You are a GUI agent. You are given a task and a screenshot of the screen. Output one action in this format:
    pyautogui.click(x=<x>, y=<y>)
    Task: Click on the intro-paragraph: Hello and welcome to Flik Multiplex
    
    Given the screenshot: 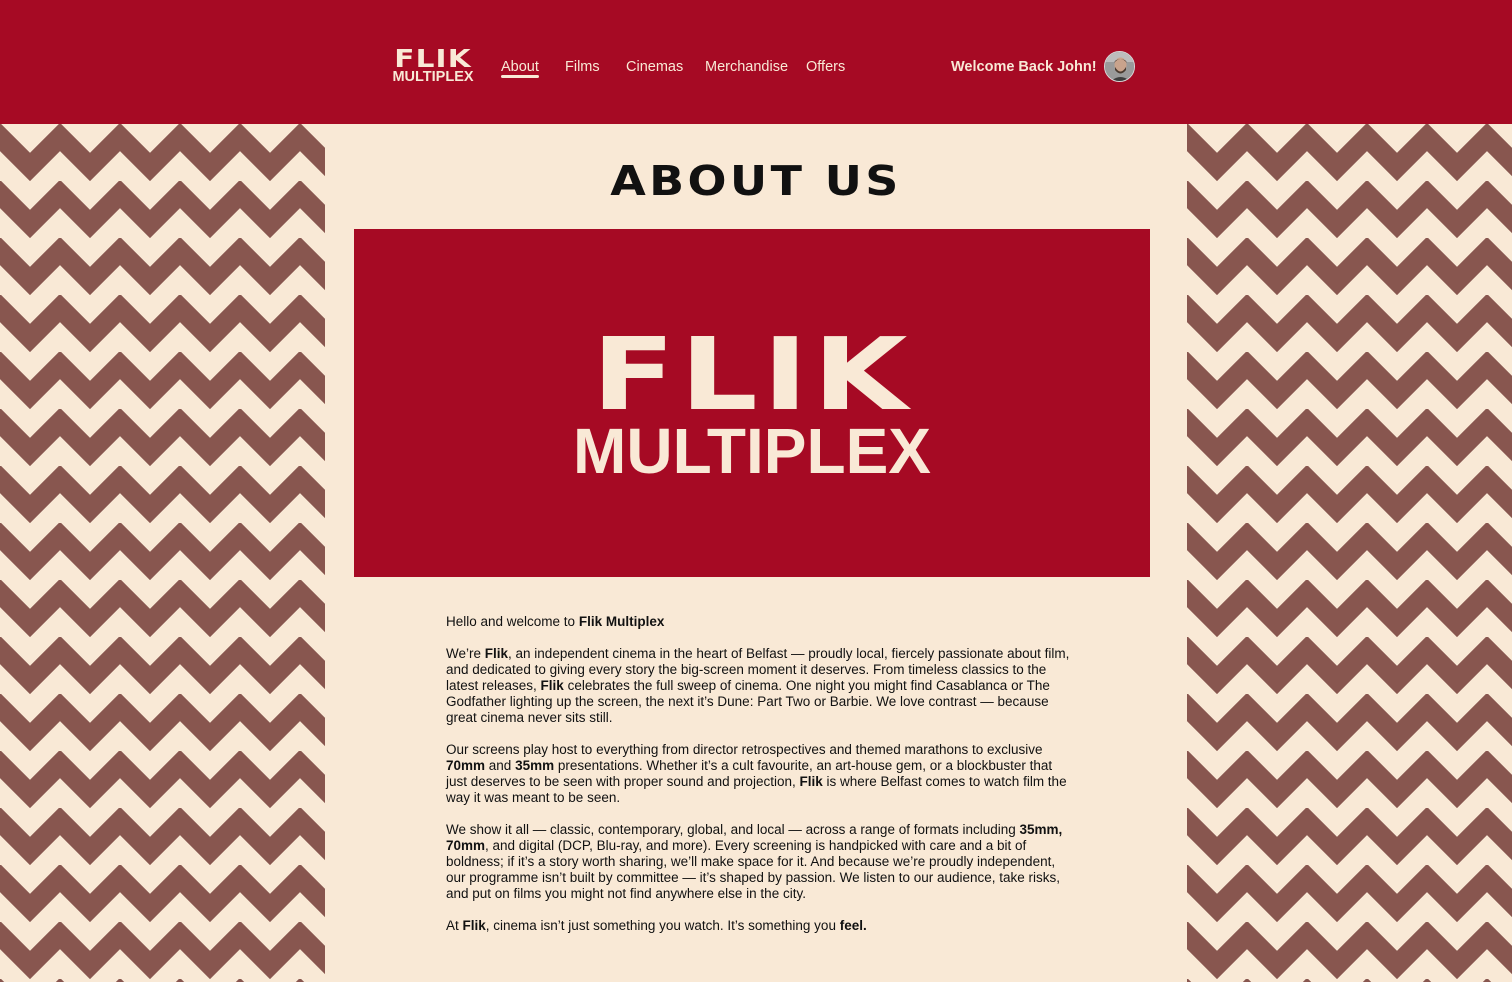 What is the action you would take?
    pyautogui.click(x=758, y=622)
    